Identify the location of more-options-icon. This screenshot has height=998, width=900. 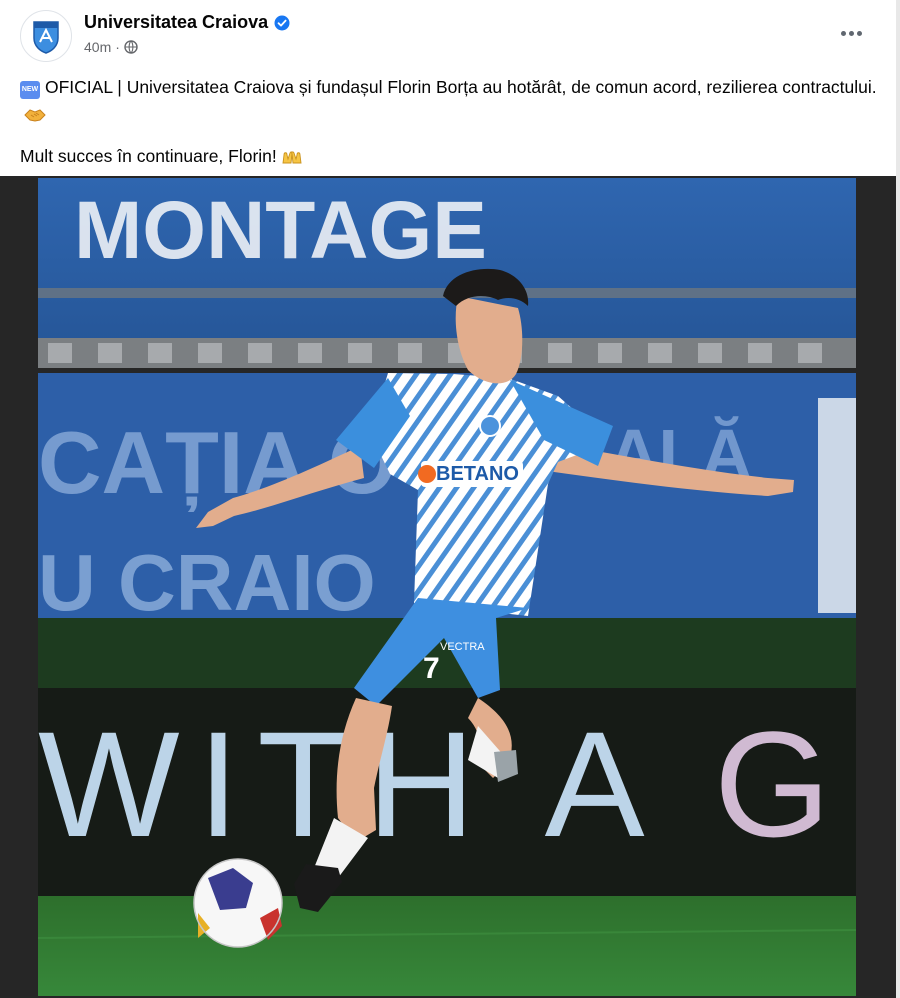
(851, 33).